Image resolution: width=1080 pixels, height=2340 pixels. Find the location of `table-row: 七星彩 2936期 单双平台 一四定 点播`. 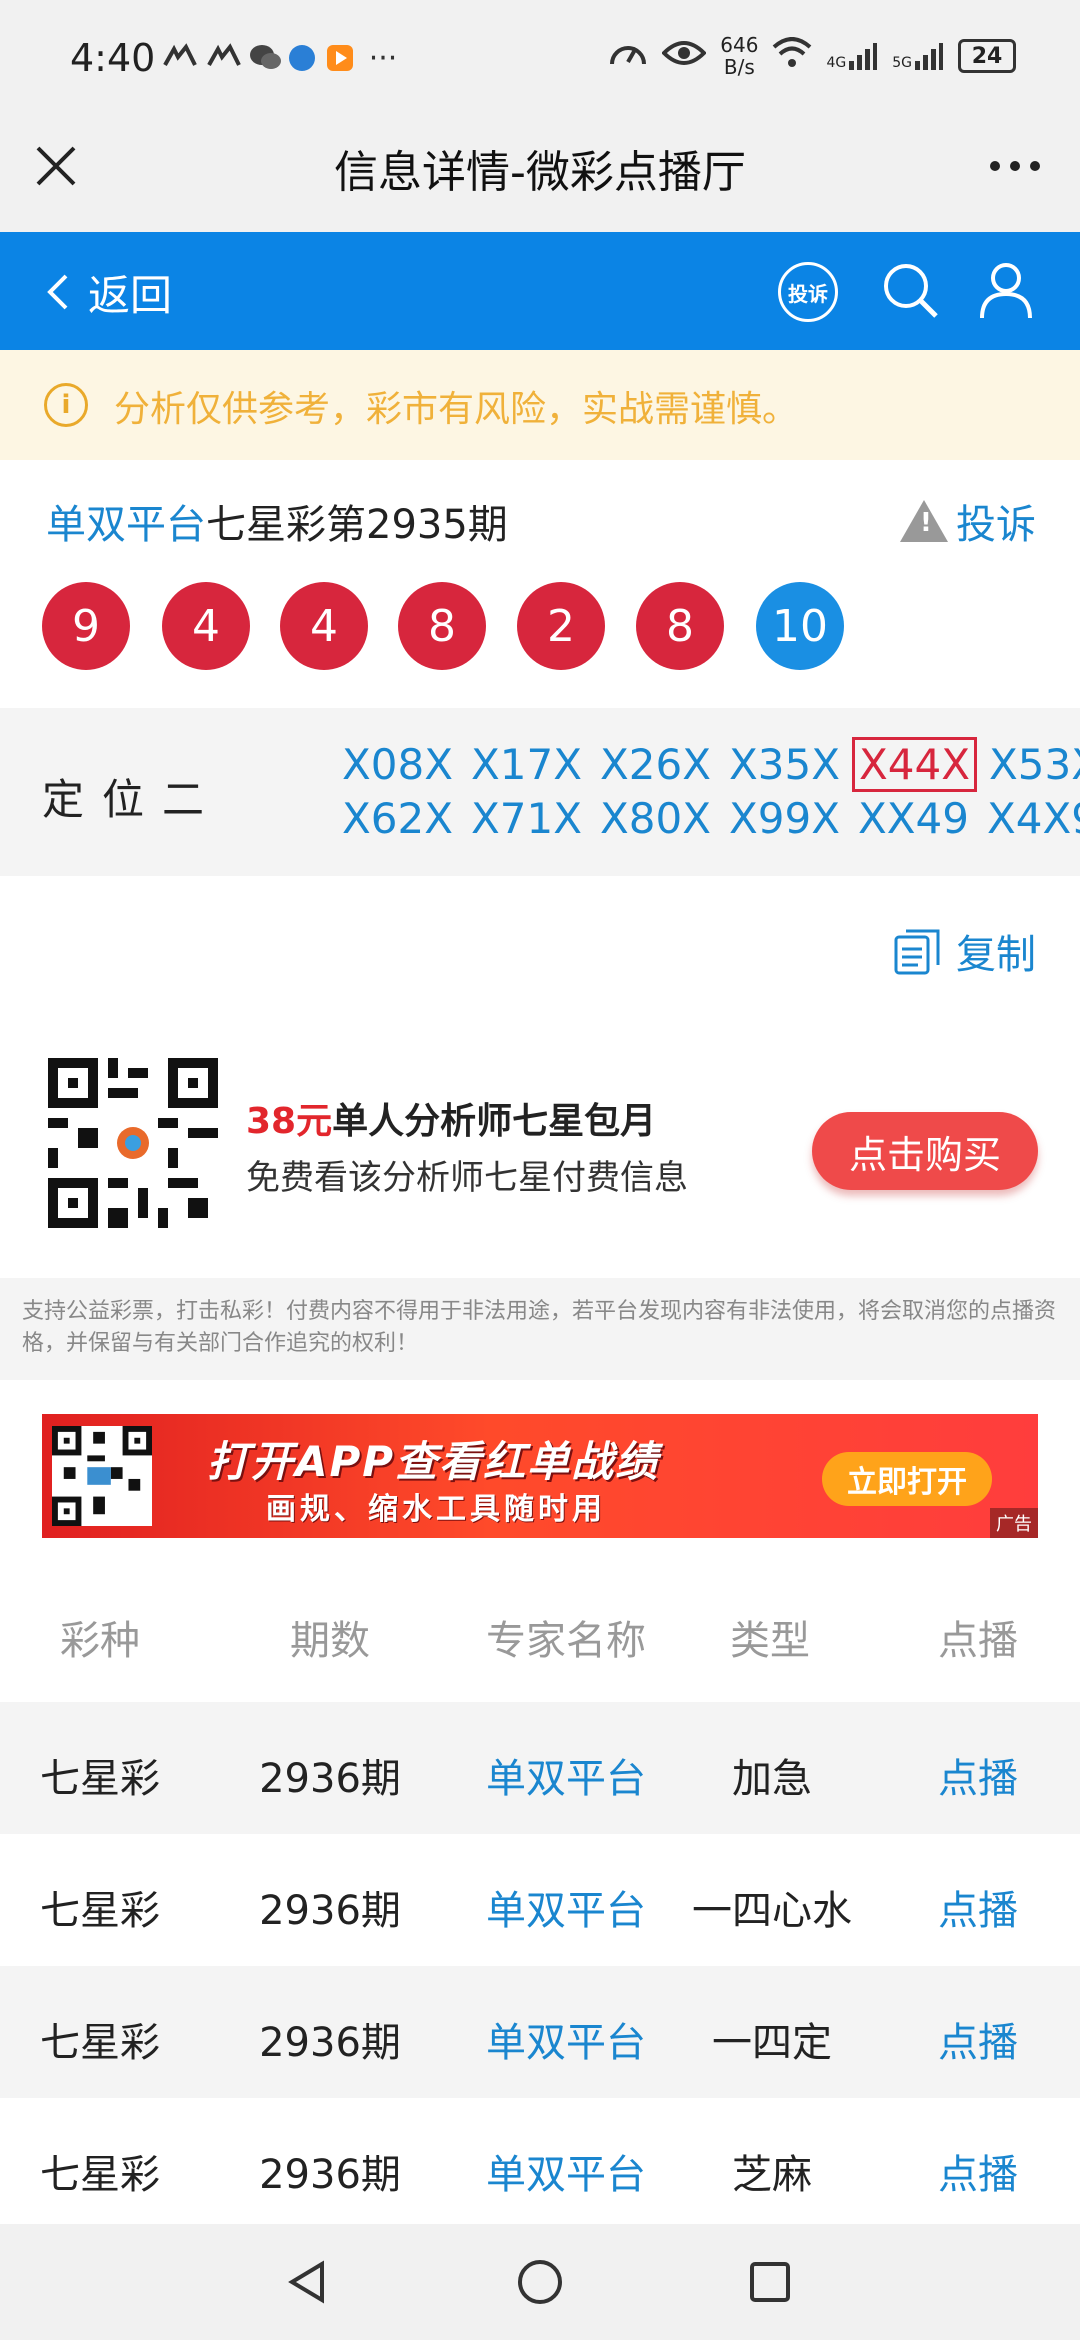

table-row: 七星彩 2936期 单双平台 一四定 点播 is located at coordinates (540, 2032).